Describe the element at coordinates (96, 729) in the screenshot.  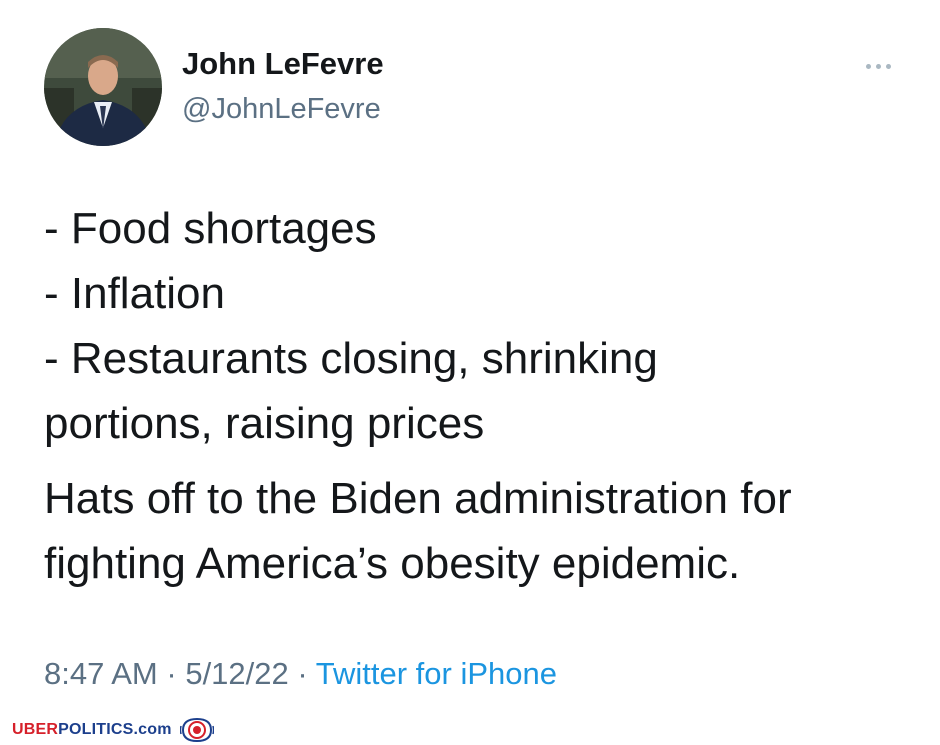
I see `watermark-politics: POLITICS` at that location.